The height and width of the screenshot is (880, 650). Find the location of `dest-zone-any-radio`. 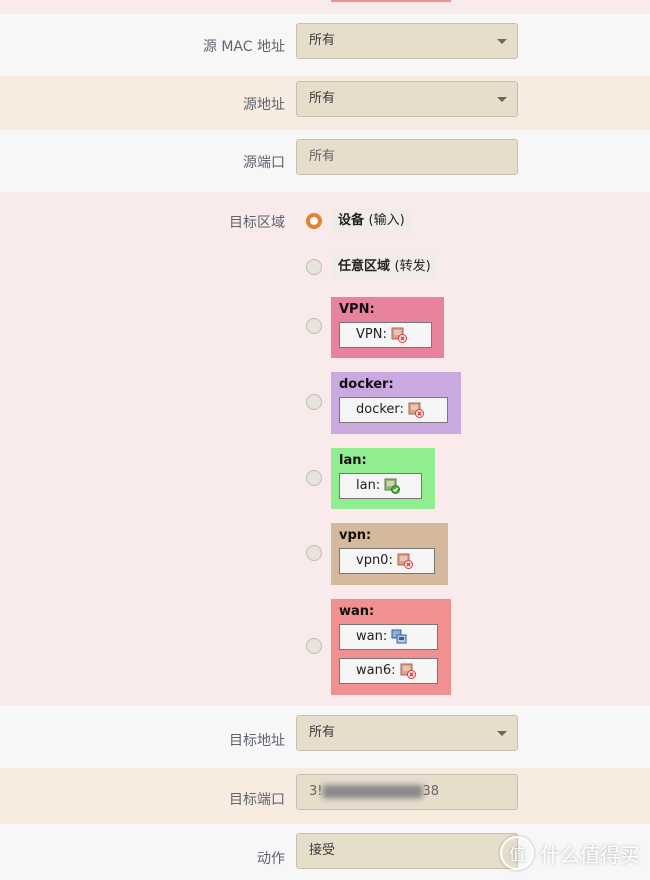

dest-zone-any-radio is located at coordinates (314, 267).